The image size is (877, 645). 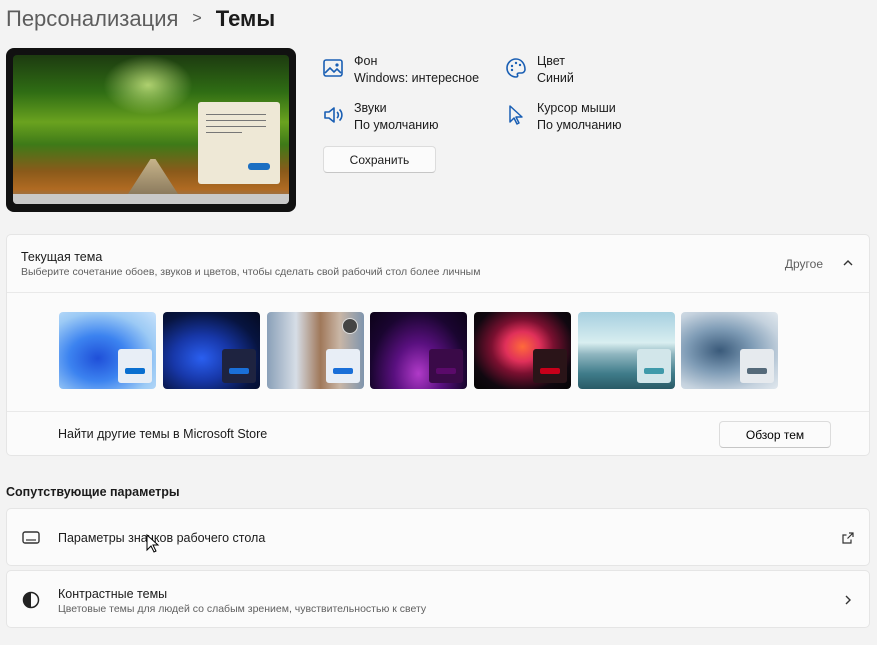 I want to click on breadcrumb-parent: Персонализация, so click(x=92, y=19).